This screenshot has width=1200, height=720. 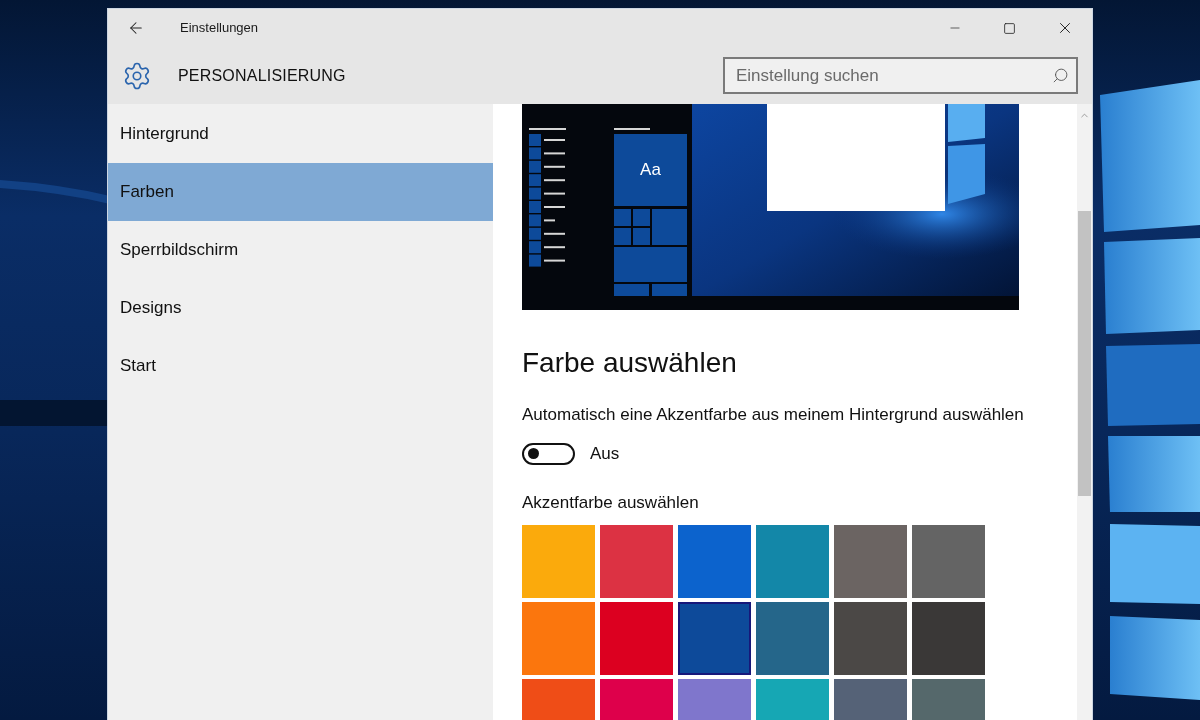 I want to click on auto-accent-label: Automatisch eine Akzentfarbe aus meinem Hintergrund auswählen, so click(x=773, y=415).